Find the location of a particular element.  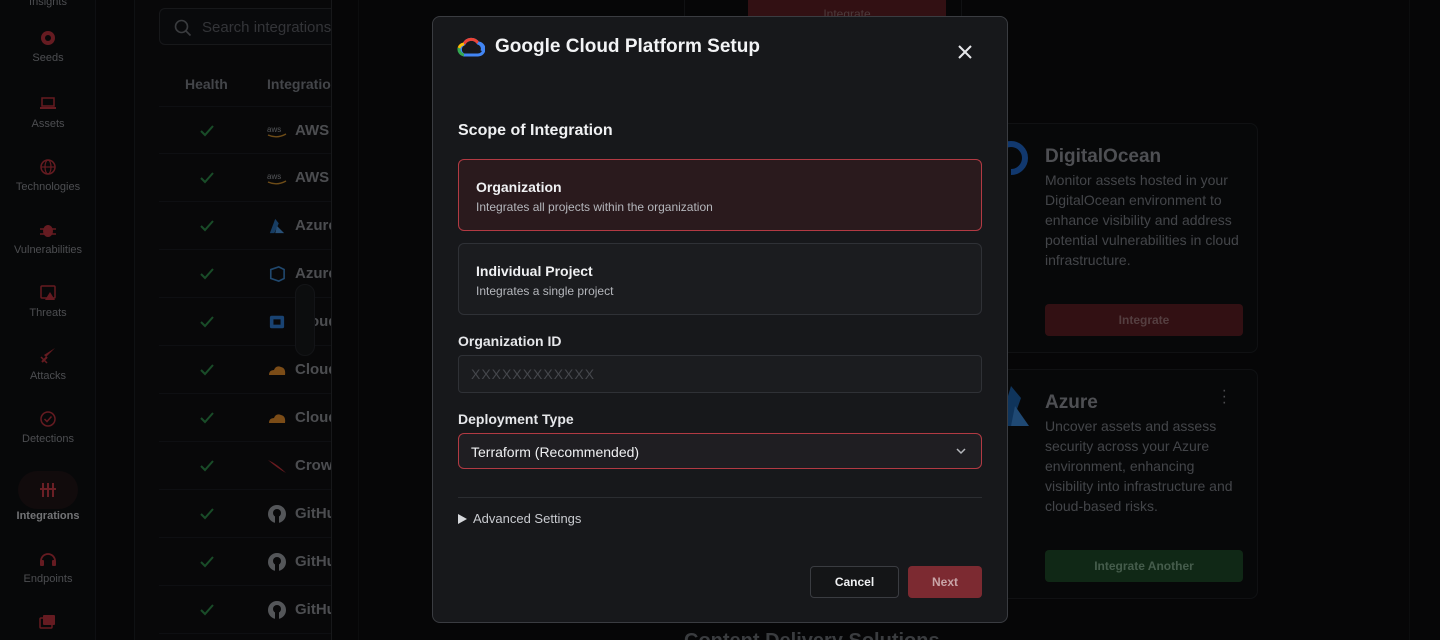

advanced-settings-toggle: Advanced Settings is located at coordinates (519, 518).